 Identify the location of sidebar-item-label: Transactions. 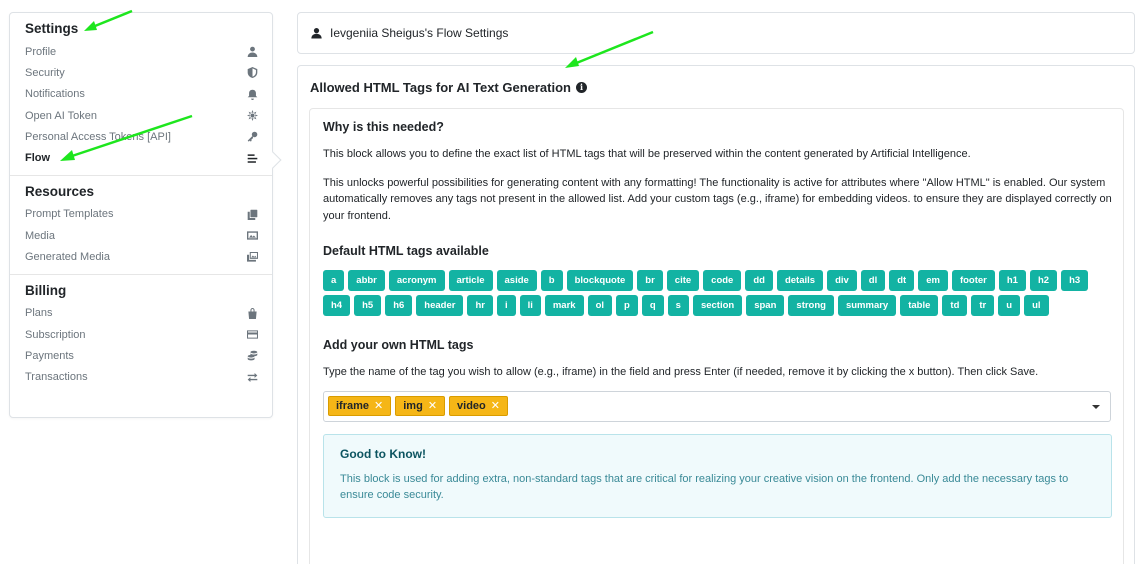
(56, 377).